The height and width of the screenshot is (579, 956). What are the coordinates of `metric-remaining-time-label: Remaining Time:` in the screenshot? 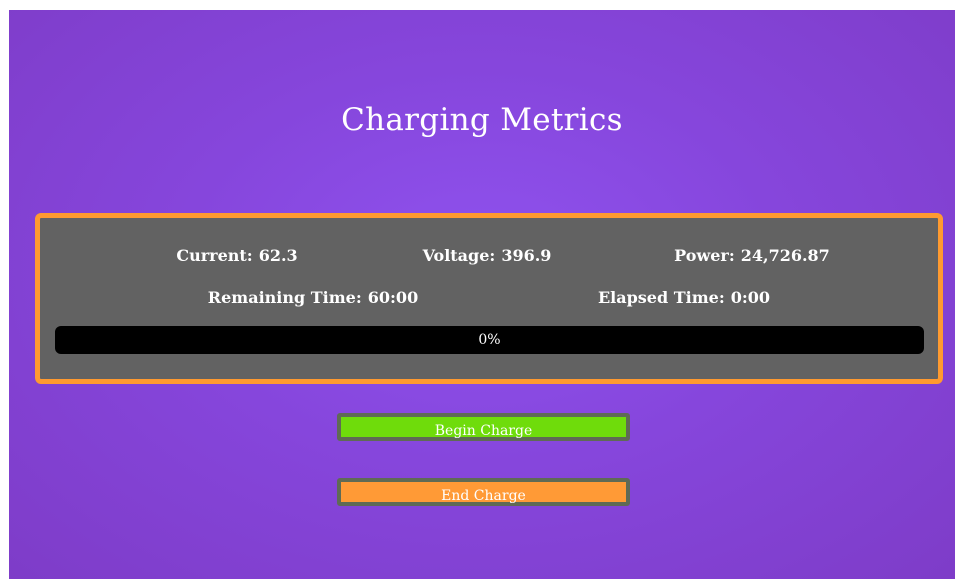 It's located at (284, 297).